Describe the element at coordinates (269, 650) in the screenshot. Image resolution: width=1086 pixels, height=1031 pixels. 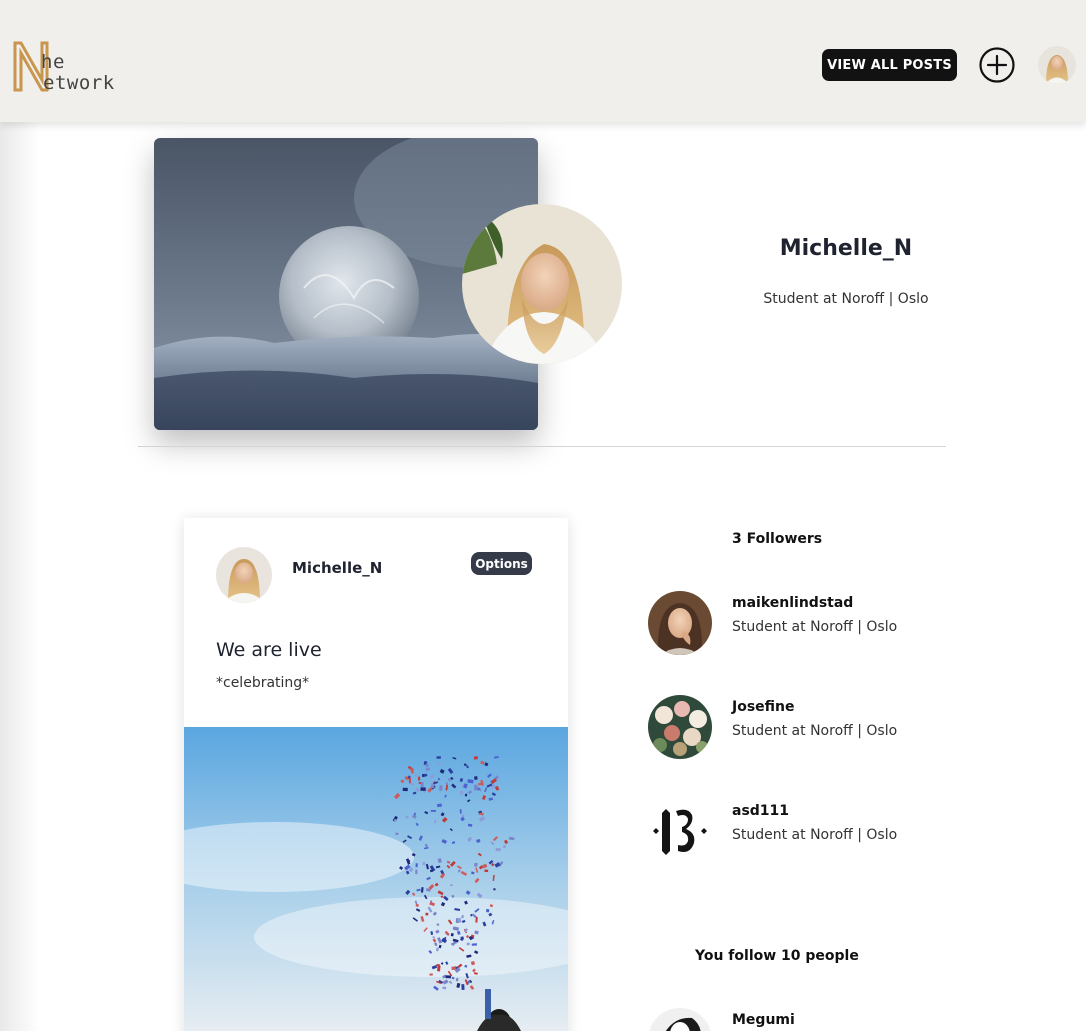
I see `post-title: We are live` at that location.